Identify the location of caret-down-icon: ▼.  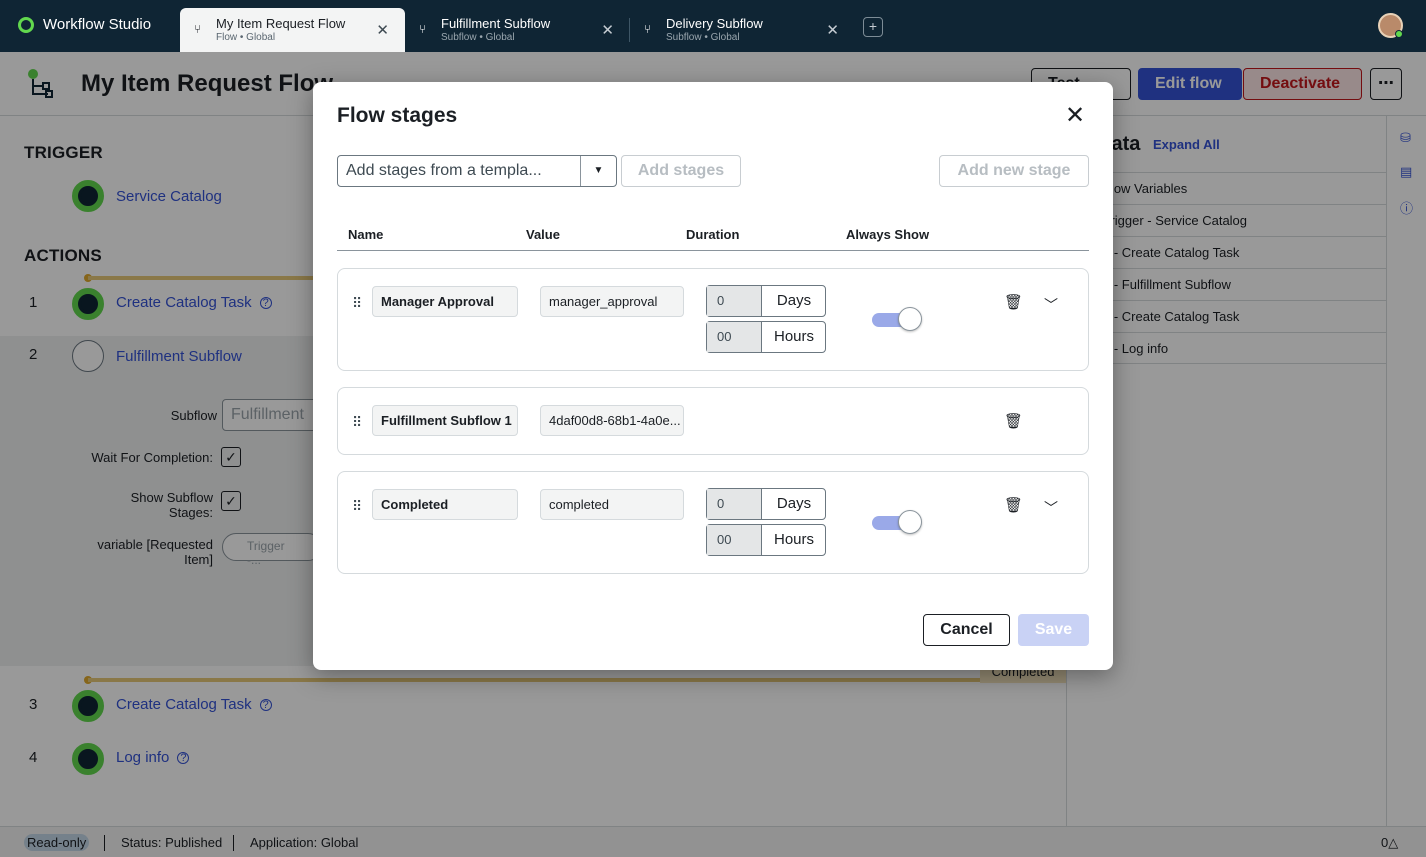
(598, 171).